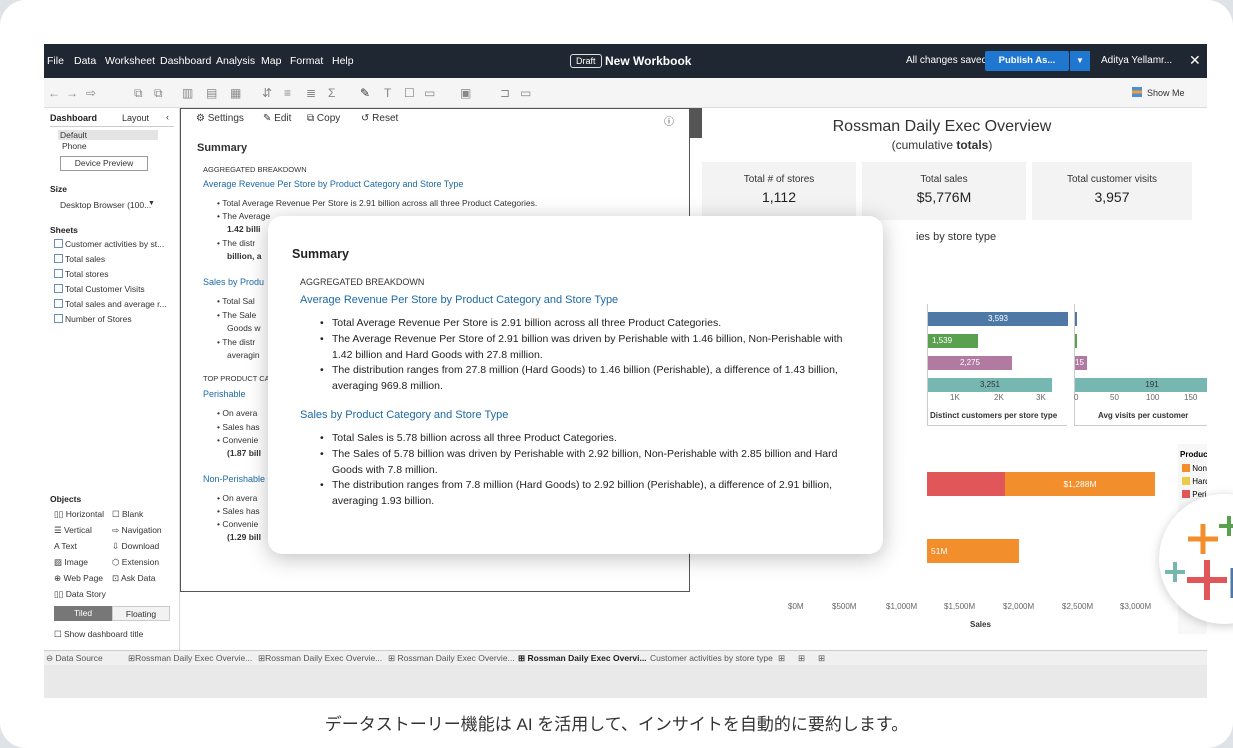 The image size is (1233, 748). Describe the element at coordinates (980, 624) in the screenshot. I see `x-axis-title: Sales` at that location.